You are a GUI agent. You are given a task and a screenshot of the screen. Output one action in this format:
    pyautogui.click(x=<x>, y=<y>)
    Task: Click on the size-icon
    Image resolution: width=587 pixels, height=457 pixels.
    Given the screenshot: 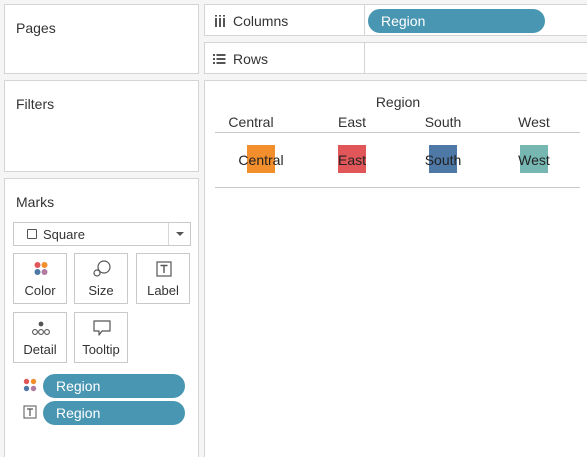 What is the action you would take?
    pyautogui.click(x=102, y=268)
    